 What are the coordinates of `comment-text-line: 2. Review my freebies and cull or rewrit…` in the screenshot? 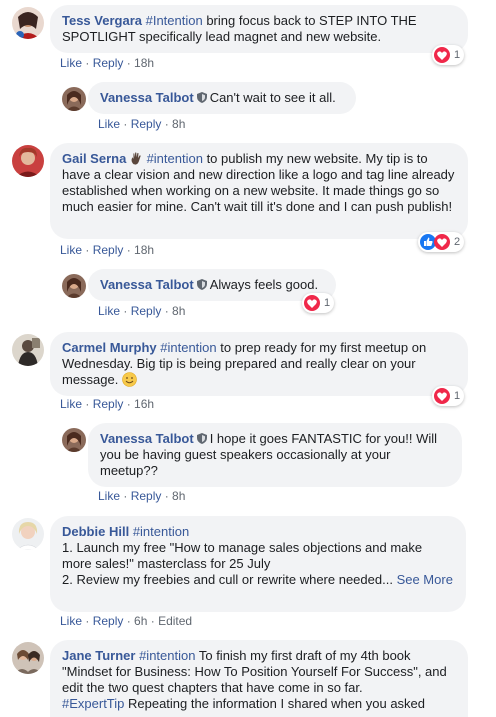 It's located at (227, 579).